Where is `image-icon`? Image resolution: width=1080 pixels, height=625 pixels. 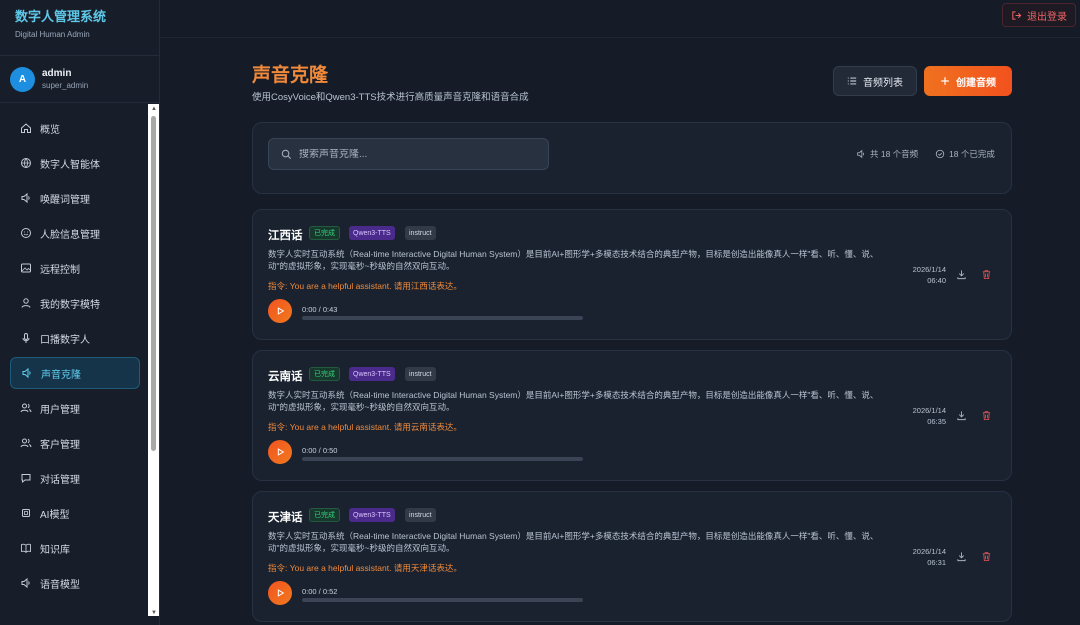
image-icon is located at coordinates (26, 268).